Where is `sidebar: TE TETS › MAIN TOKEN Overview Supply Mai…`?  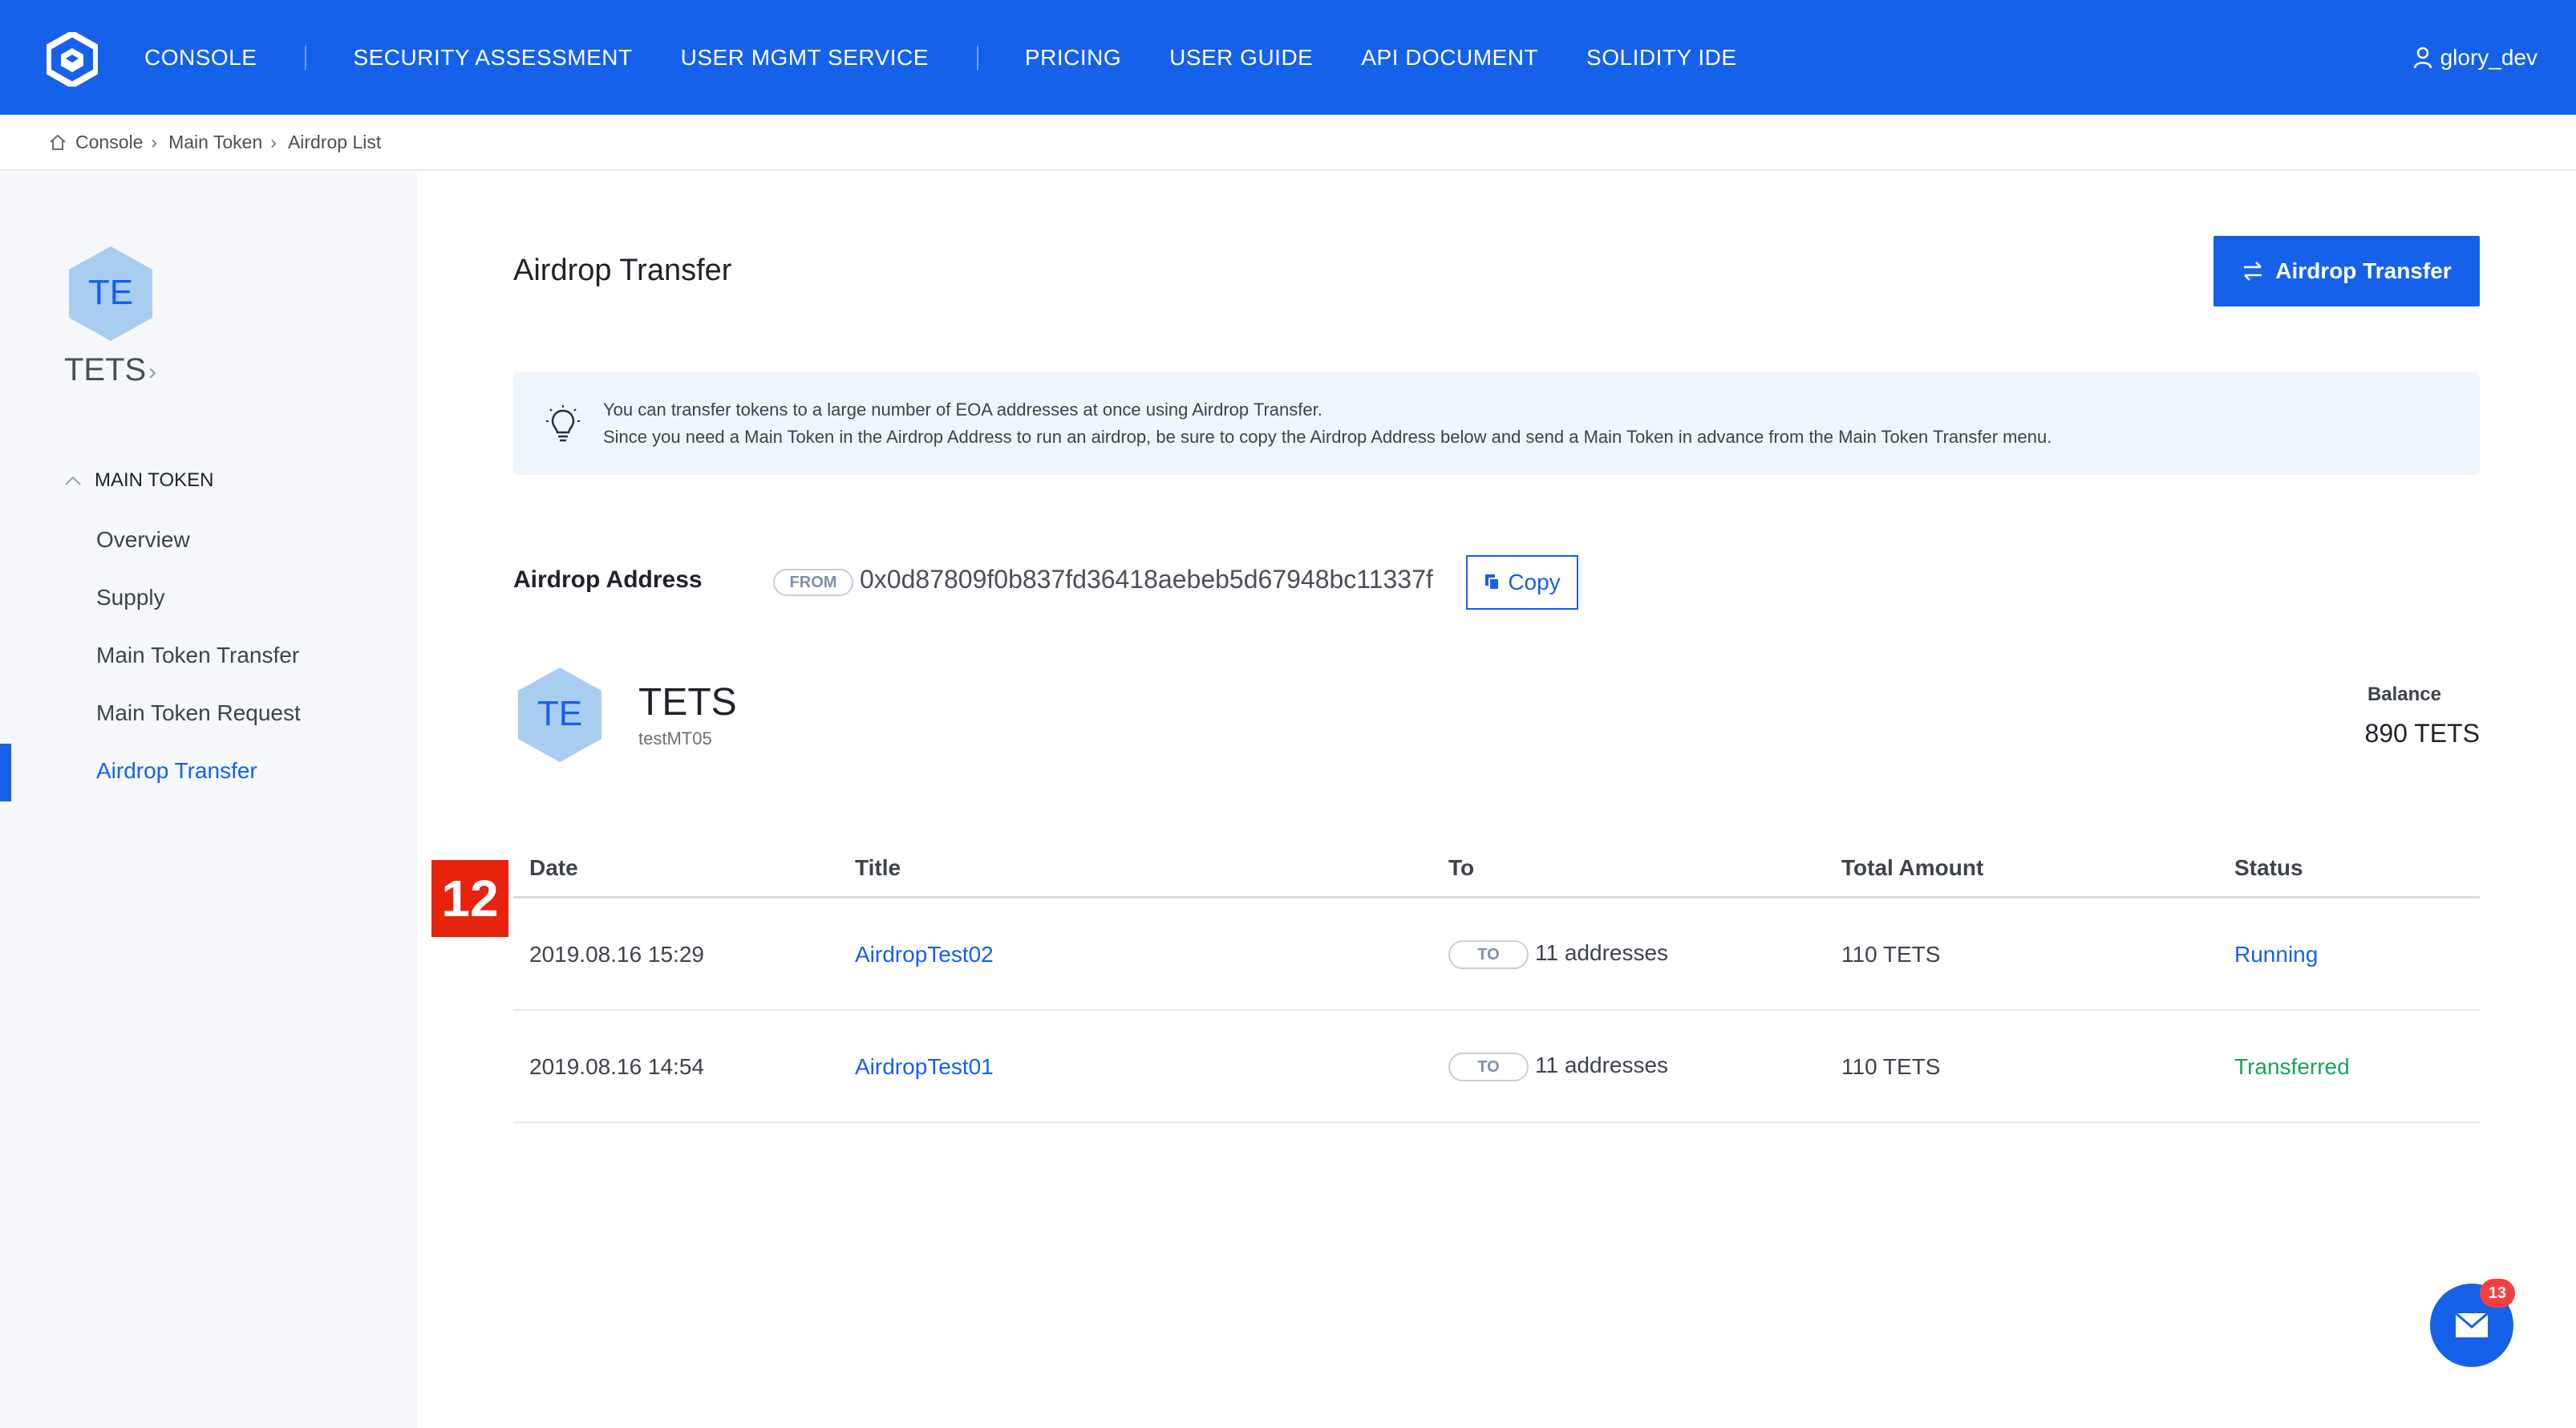
sidebar: TE TETS › MAIN TOKEN Overview Supply Mai… is located at coordinates (208, 800).